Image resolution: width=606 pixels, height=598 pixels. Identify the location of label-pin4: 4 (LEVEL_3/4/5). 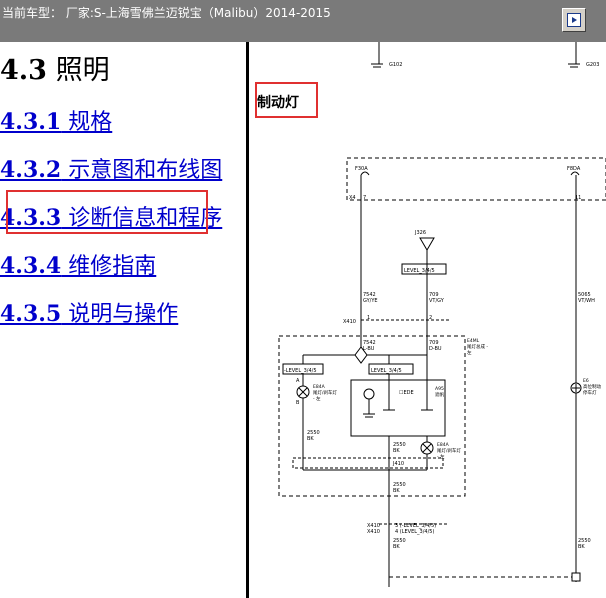
(414, 532).